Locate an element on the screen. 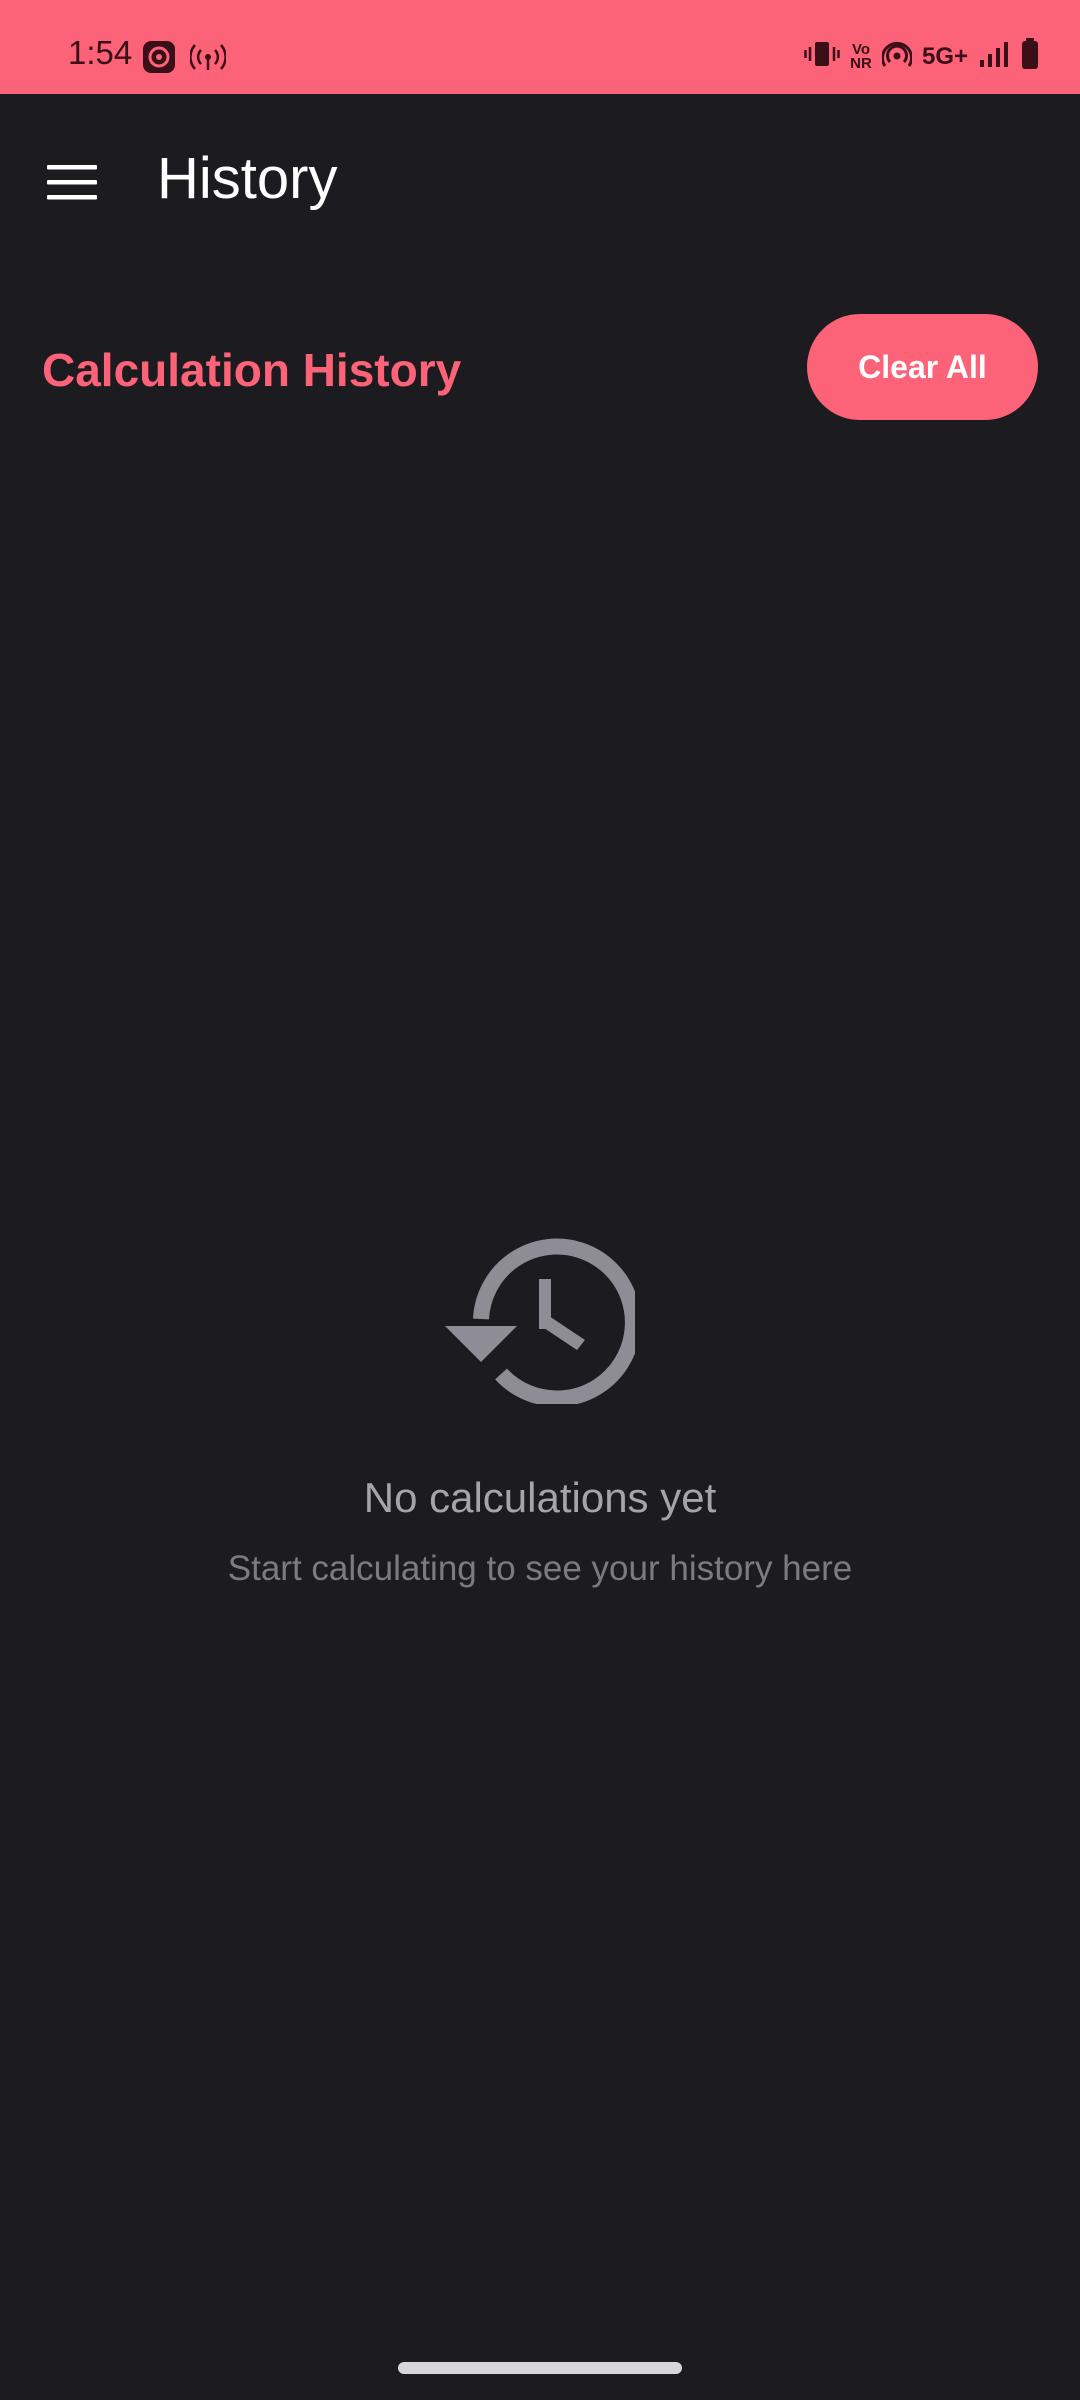  status-time: 1:54 is located at coordinates (100, 52).